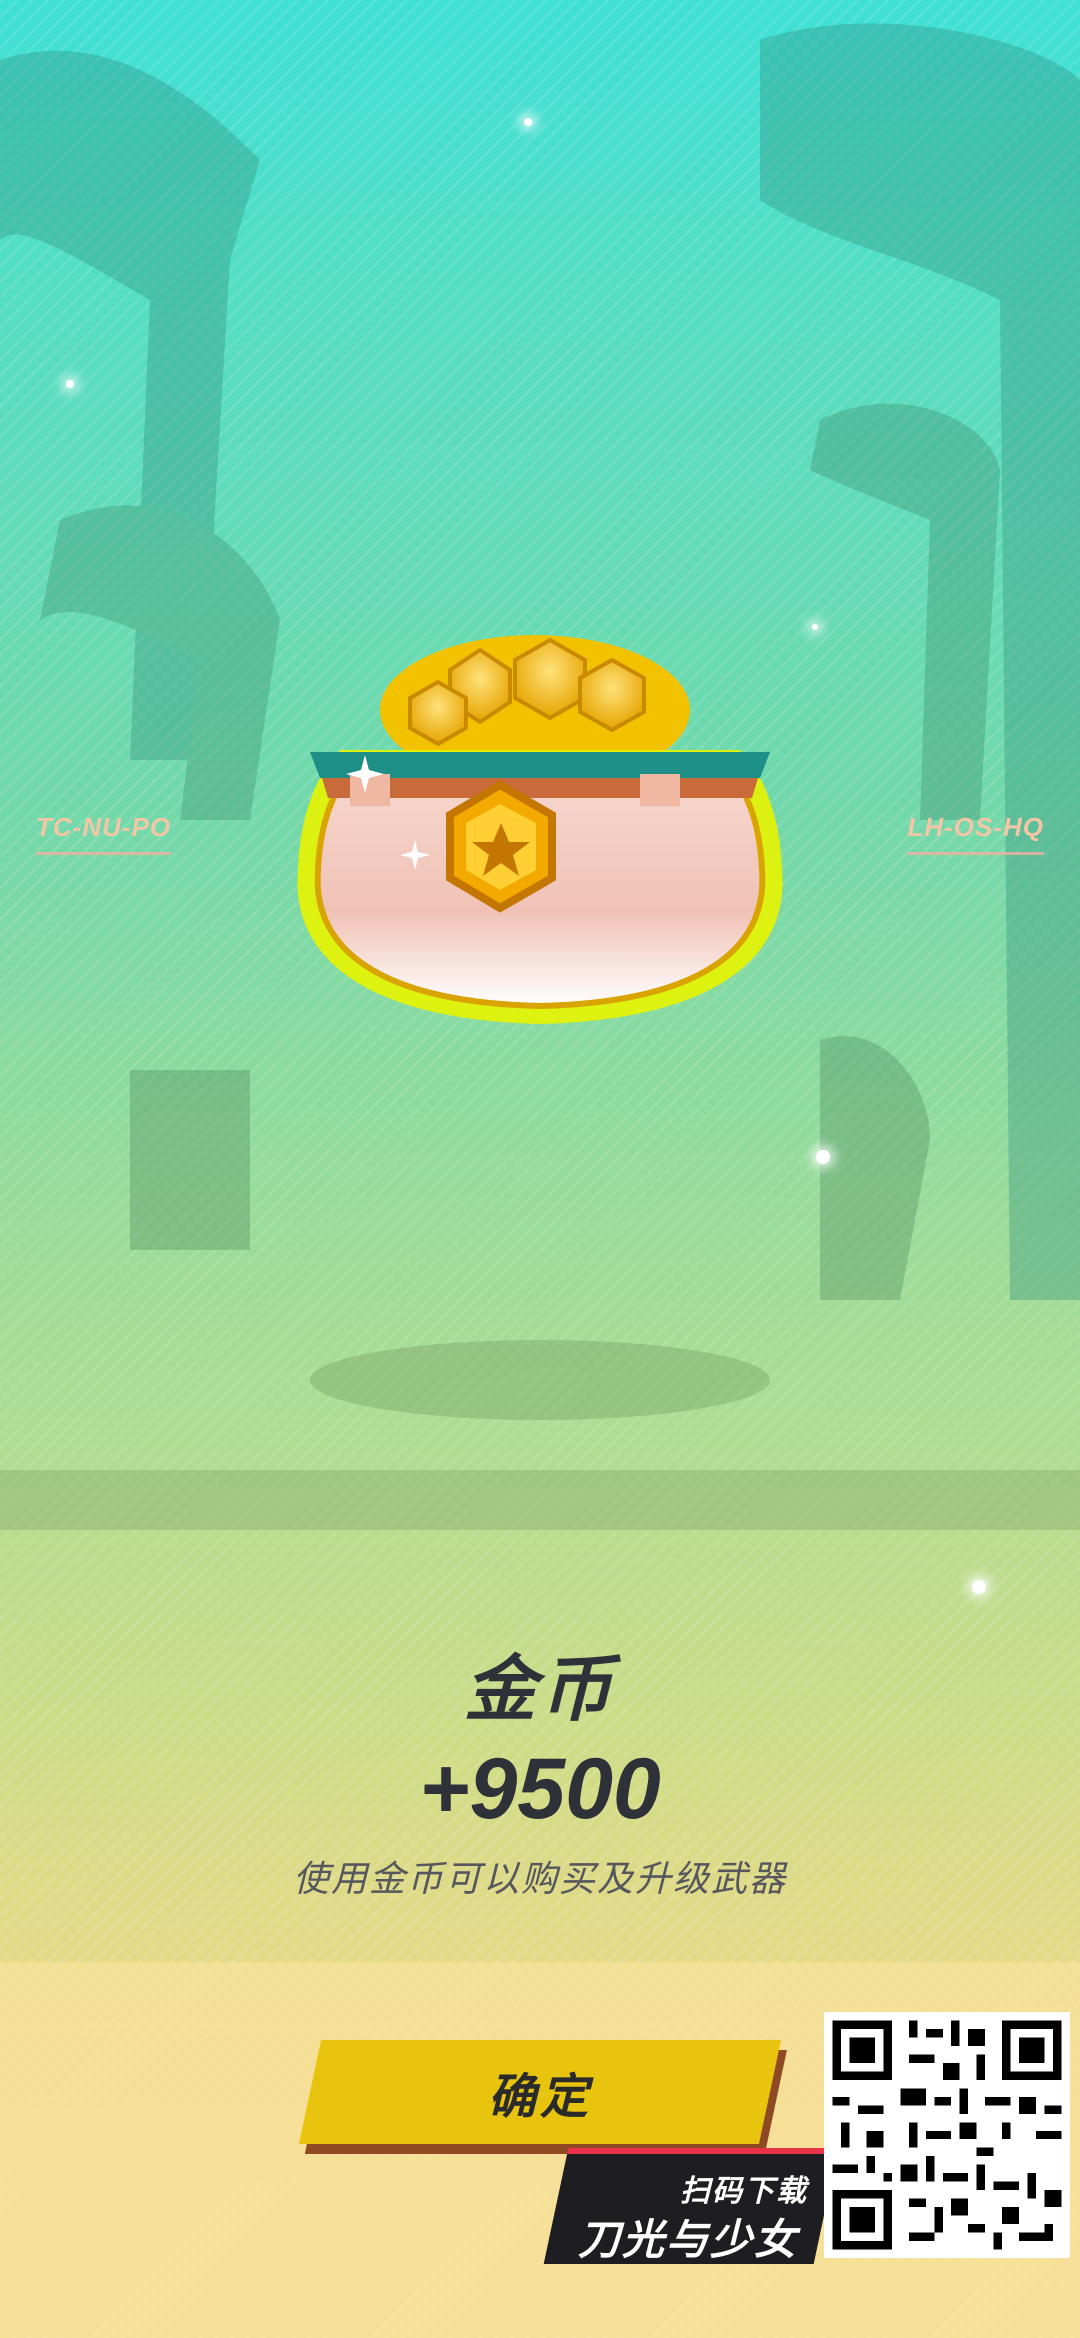 The width and height of the screenshot is (1080, 2338). I want to click on left-code-label: TC-NU-PO, so click(104, 833).